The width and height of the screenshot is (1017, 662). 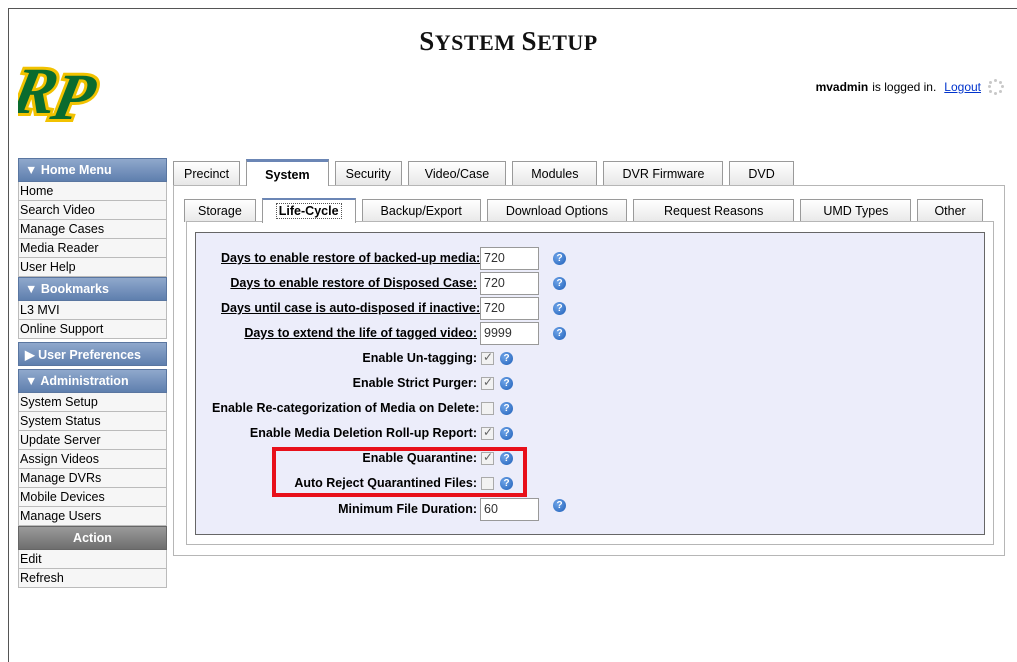 I want to click on untagging-row: Enable Un-tagging: ?, so click(x=367, y=358).